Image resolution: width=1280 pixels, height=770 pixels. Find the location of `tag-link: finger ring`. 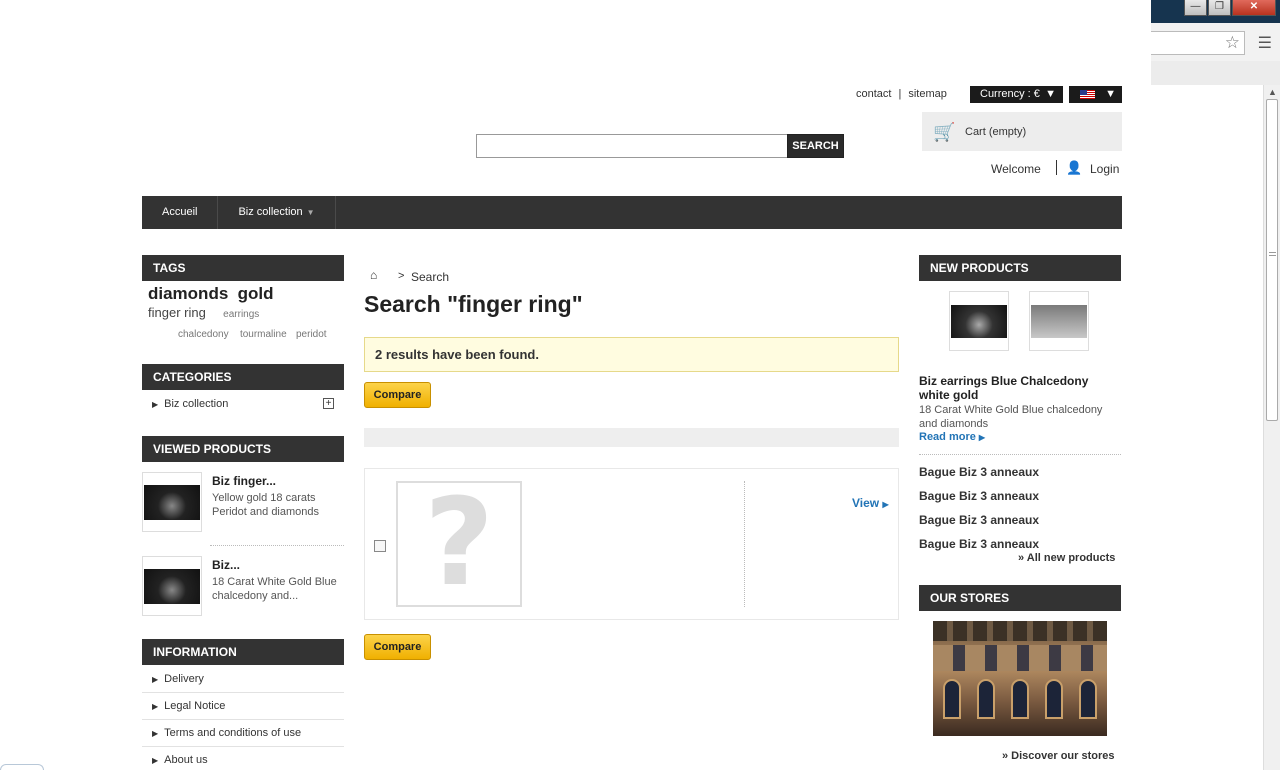

tag-link: finger ring is located at coordinates (177, 313).